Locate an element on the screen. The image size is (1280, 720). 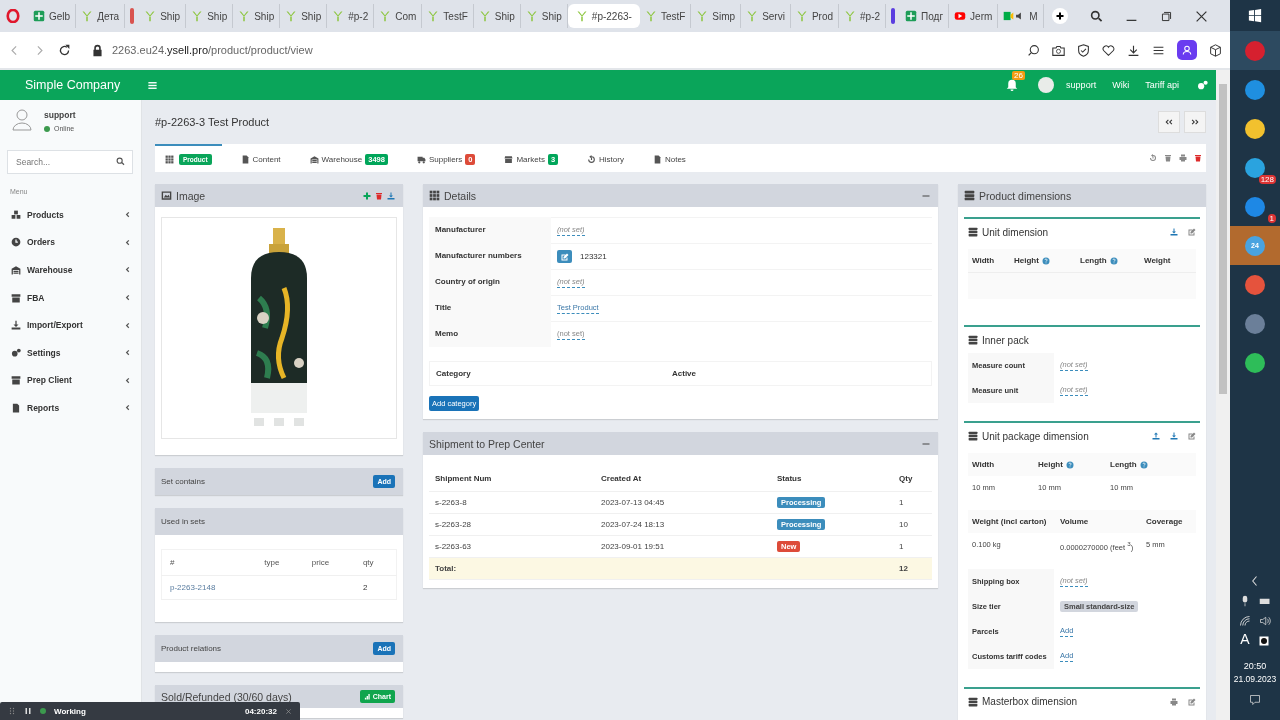
file-icon is located at coordinates (657, 159).